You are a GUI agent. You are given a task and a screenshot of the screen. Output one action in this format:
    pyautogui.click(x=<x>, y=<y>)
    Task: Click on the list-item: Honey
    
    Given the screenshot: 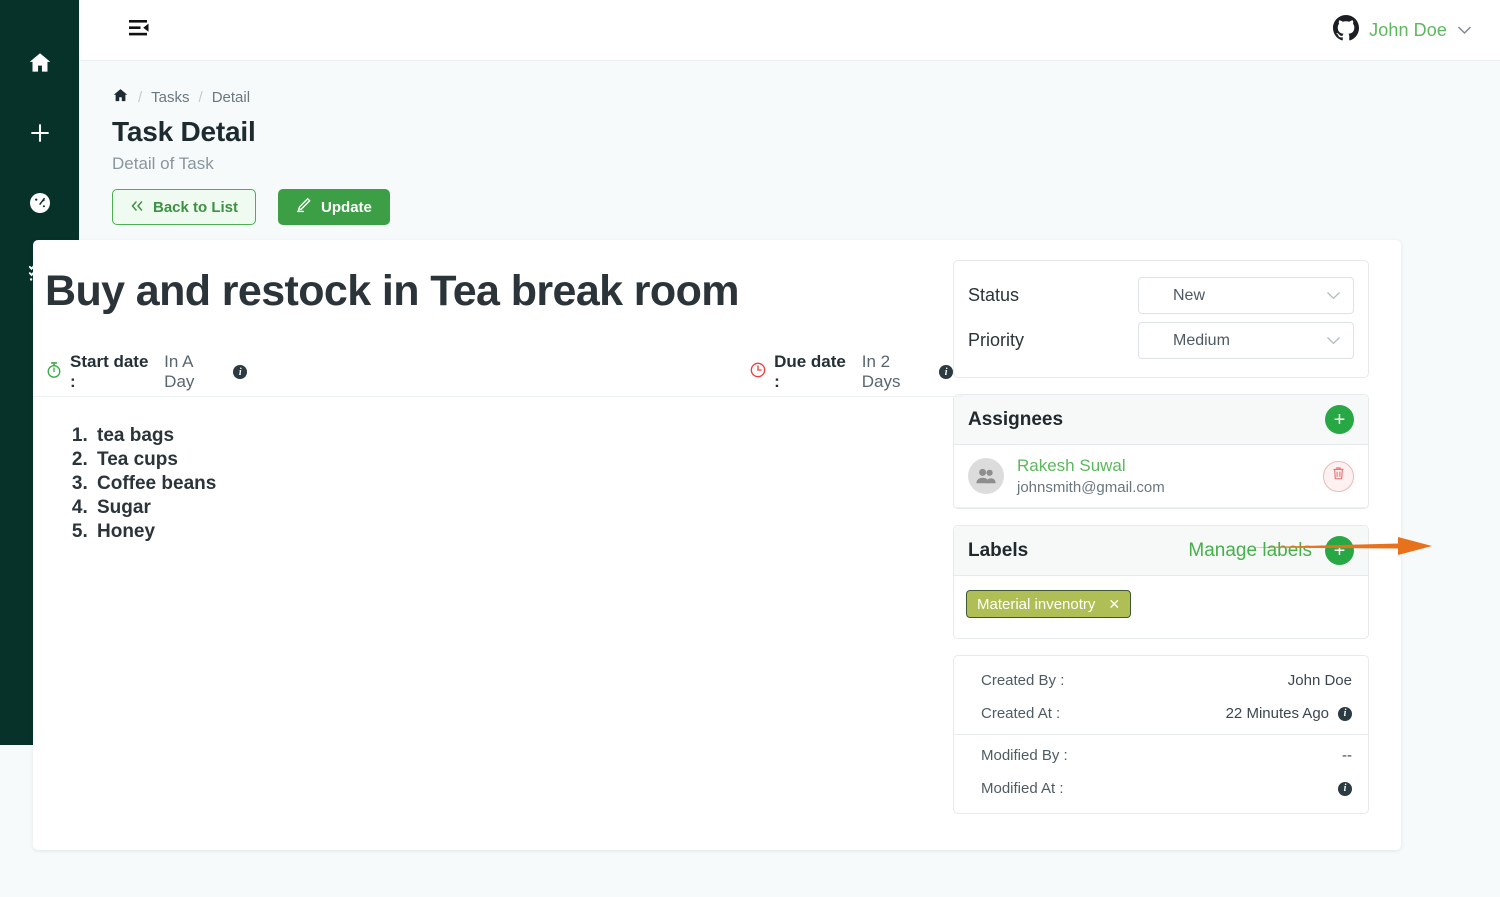 What is the action you would take?
    pyautogui.click(x=528, y=532)
    